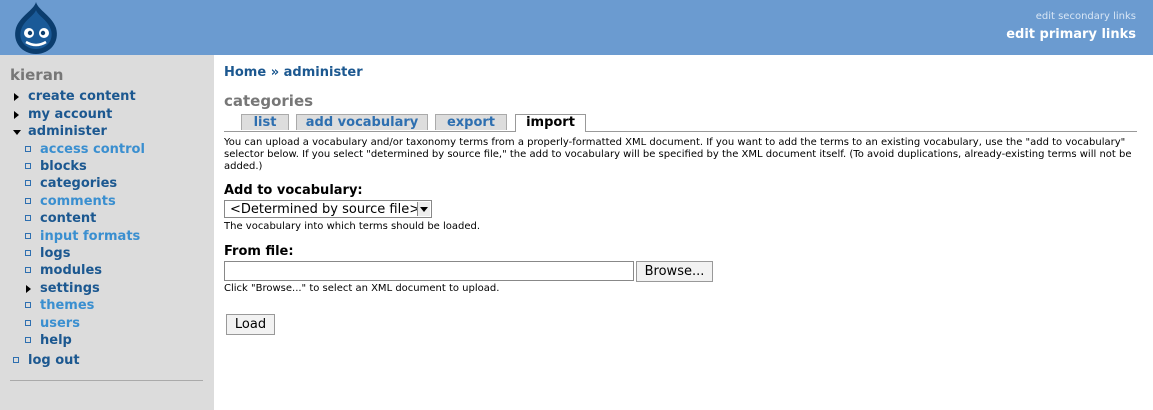 This screenshot has height=410, width=1153. I want to click on site-header: edit secondary links edit primary links, so click(576, 27).